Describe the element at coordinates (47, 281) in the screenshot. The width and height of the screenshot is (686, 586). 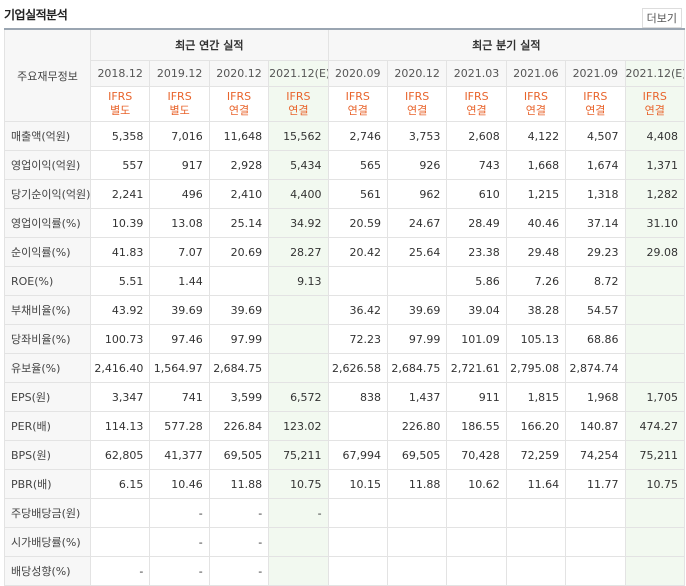
I see `row-label: ROE(%)` at that location.